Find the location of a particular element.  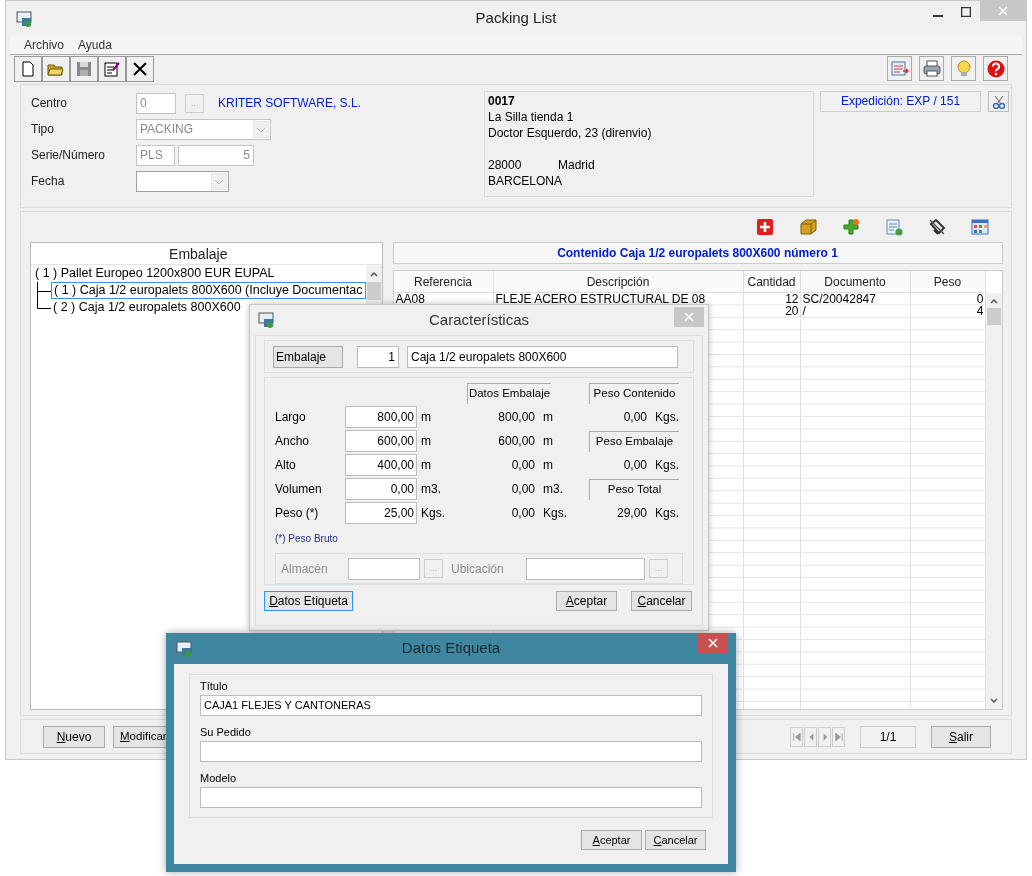

close-button is located at coordinates (712, 643).